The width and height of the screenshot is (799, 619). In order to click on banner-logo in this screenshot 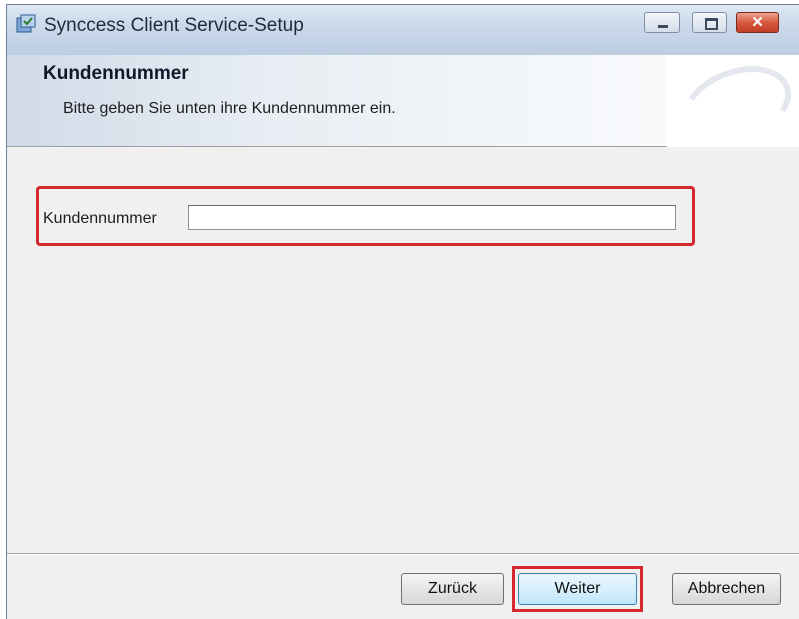, I will do `click(733, 105)`.